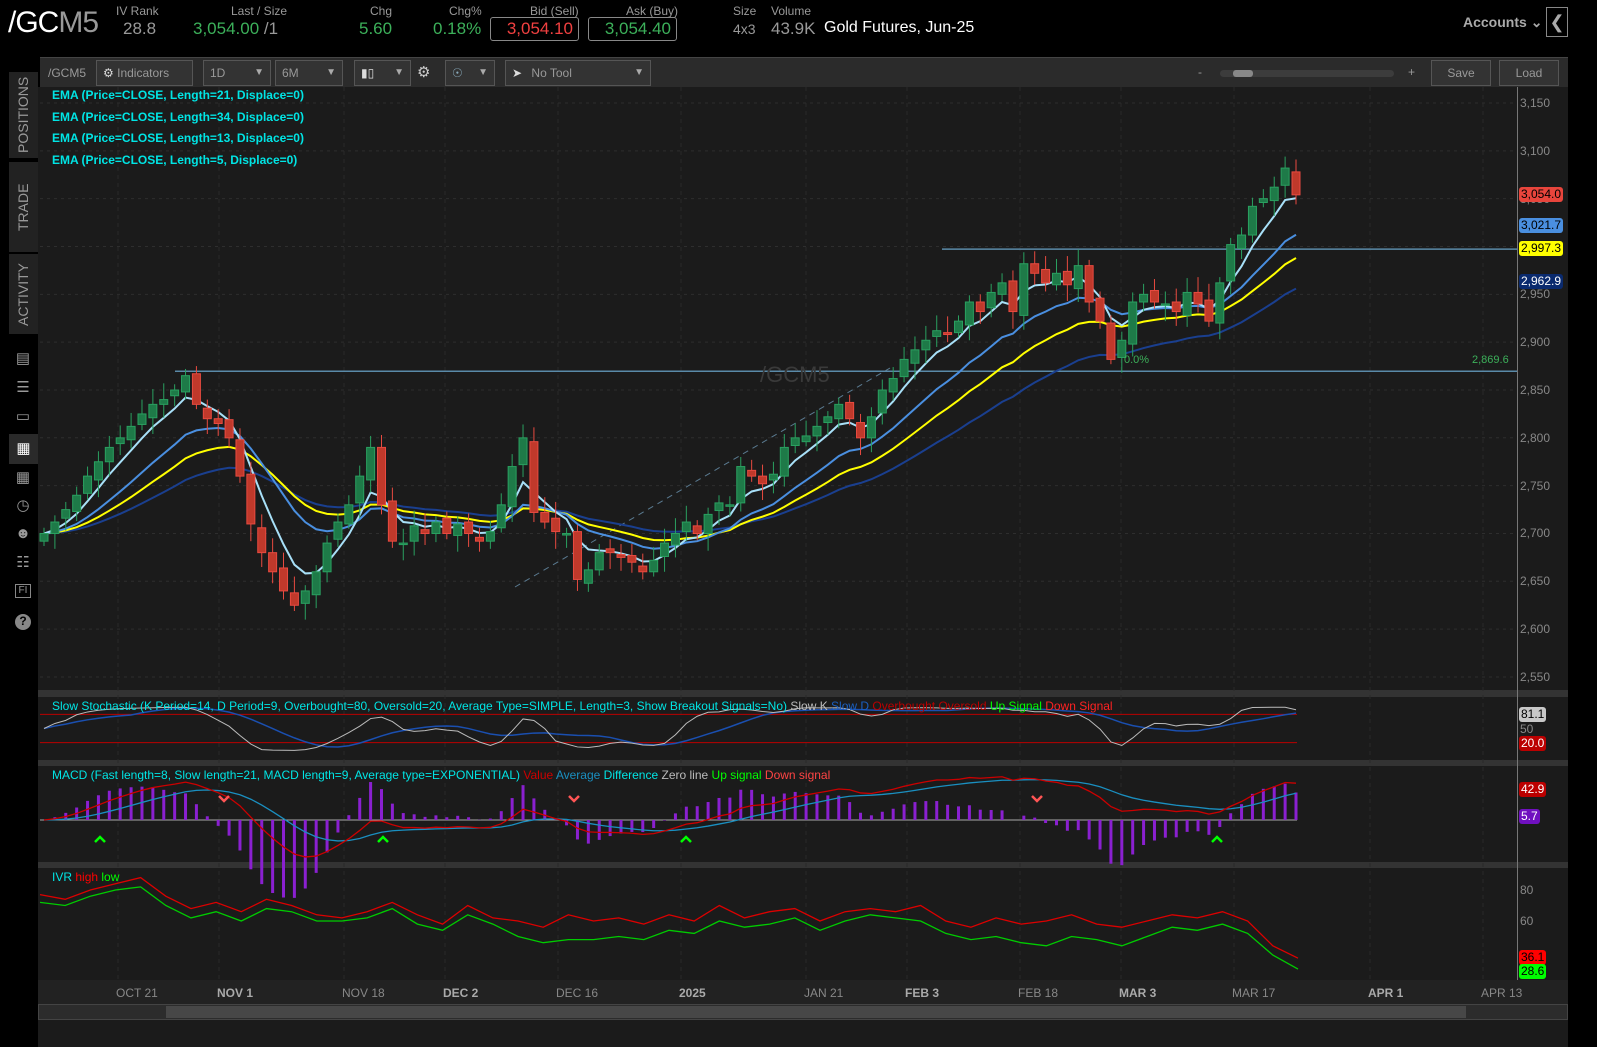 This screenshot has width=1597, height=1047. What do you see at coordinates (538, 775) in the screenshot?
I see `legend-value: Value` at bounding box center [538, 775].